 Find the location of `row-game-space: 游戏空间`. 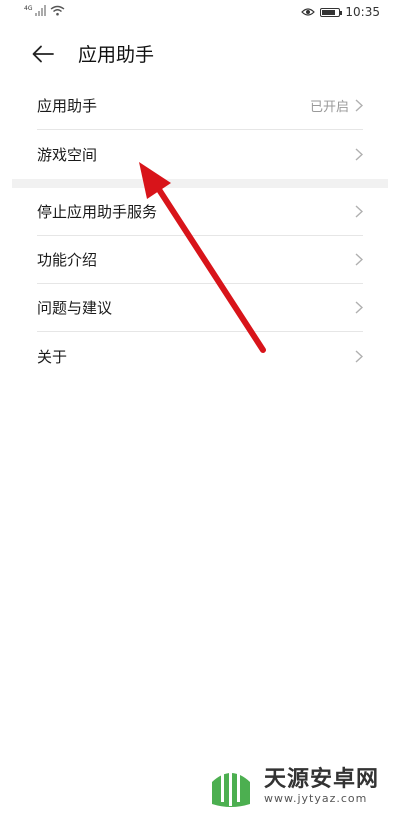

row-game-space: 游戏空间 is located at coordinates (200, 154).